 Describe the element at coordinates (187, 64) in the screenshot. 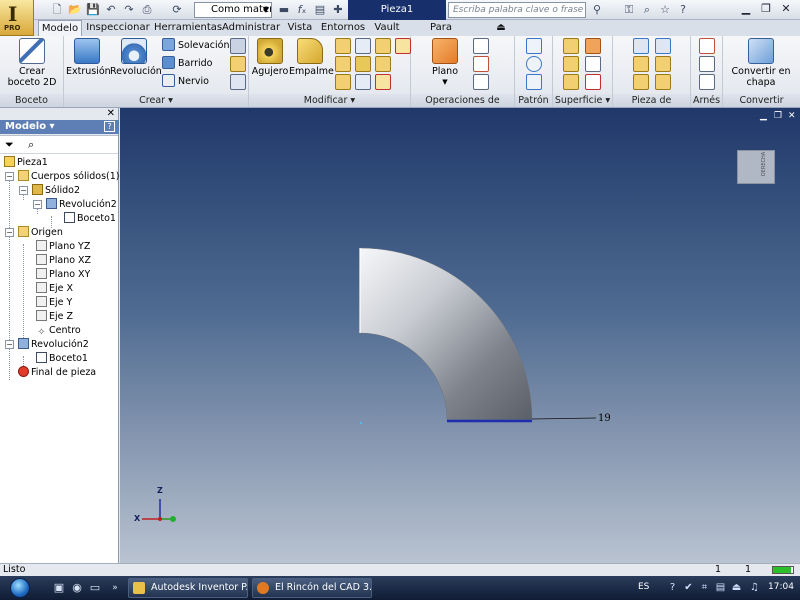

I see `sweep-button: Barrido` at that location.